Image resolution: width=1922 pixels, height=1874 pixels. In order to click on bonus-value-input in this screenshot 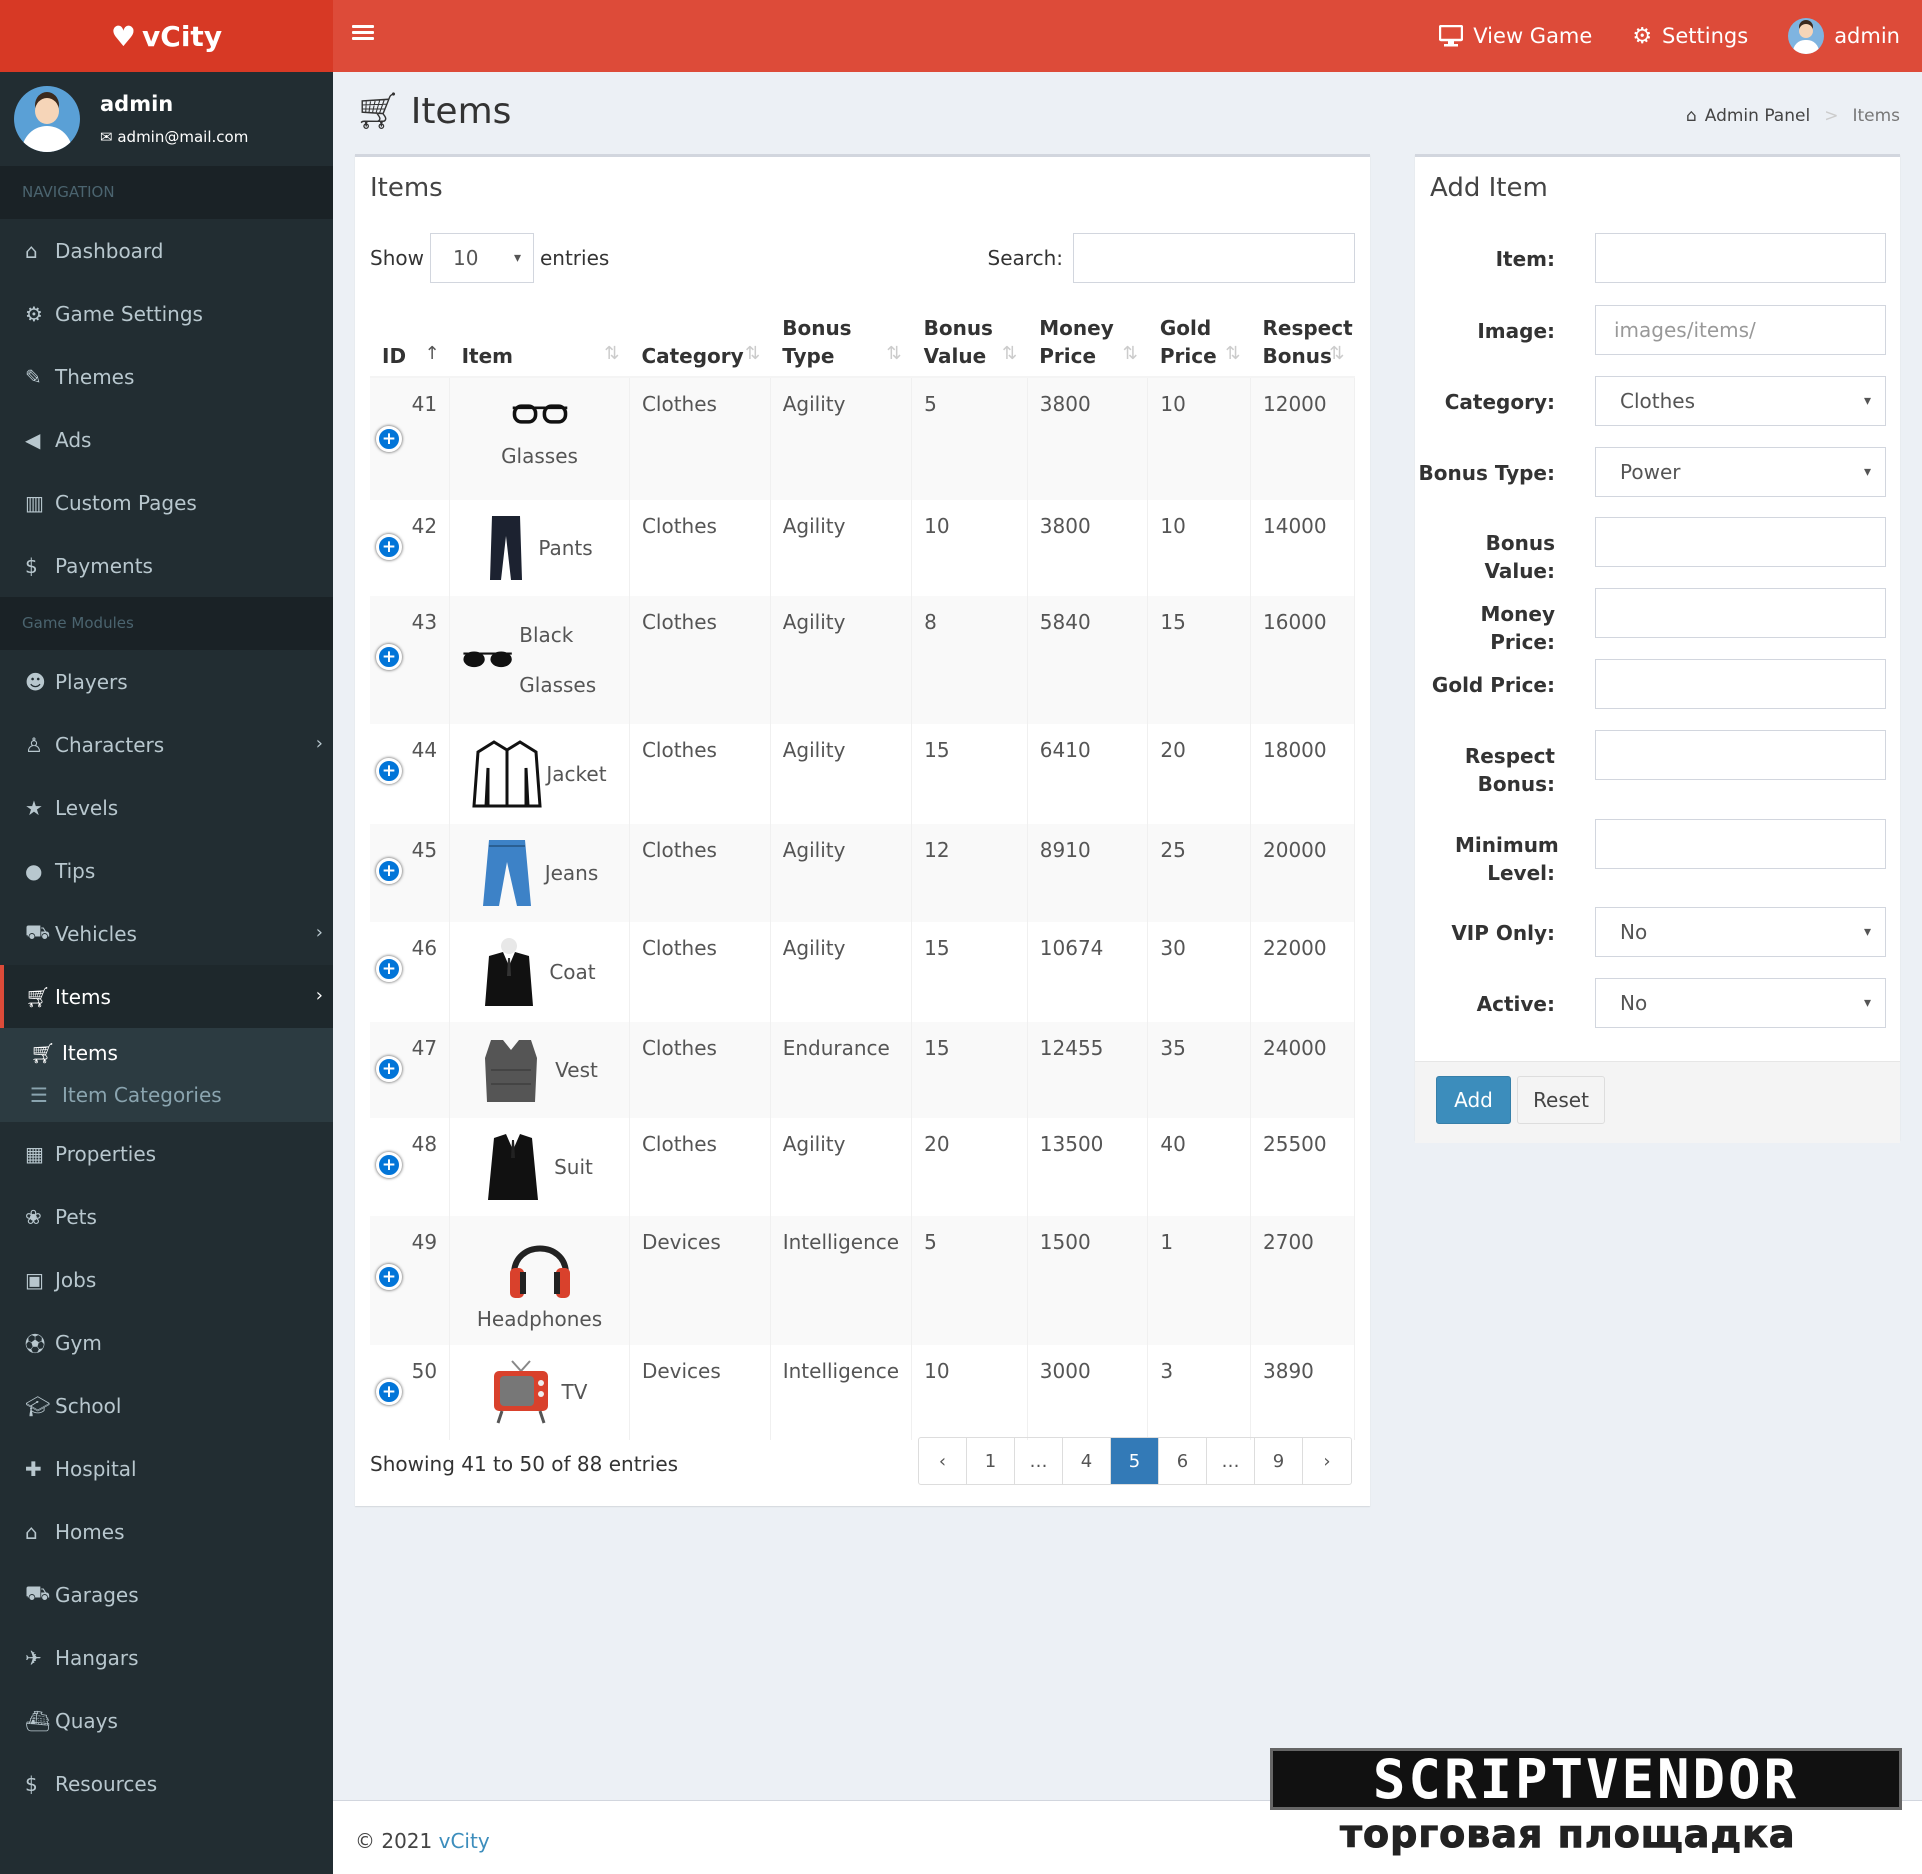, I will do `click(1740, 542)`.